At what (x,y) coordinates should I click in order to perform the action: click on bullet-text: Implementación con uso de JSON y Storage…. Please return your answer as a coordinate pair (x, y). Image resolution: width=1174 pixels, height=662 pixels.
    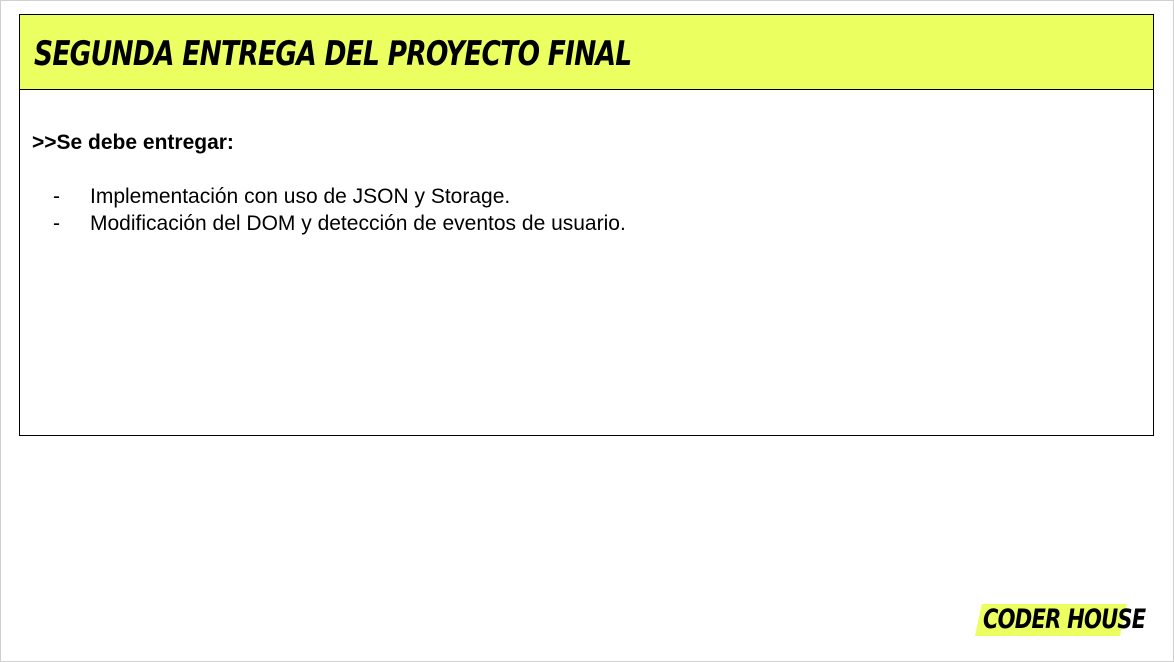
    Looking at the image, I should click on (300, 196).